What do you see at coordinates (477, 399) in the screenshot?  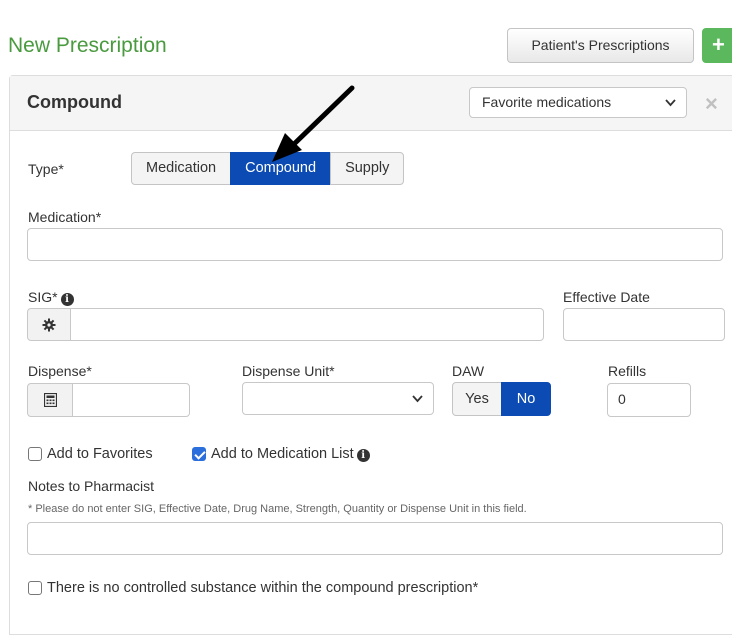 I see `daw-yes-button: Yes` at bounding box center [477, 399].